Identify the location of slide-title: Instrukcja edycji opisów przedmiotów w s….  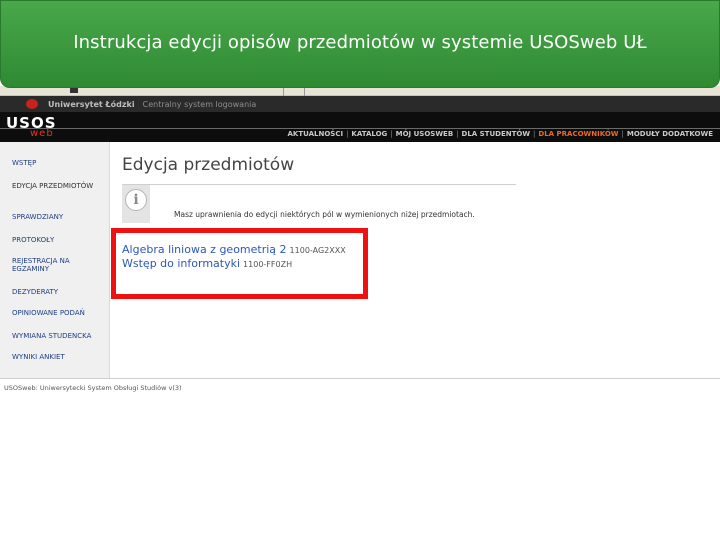
(360, 42).